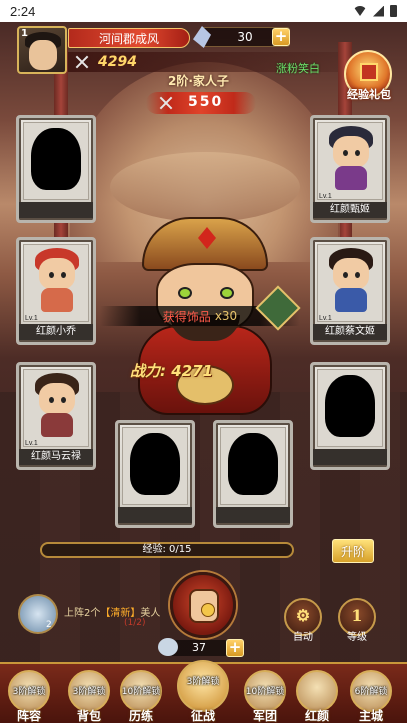  What do you see at coordinates (369, 72) in the screenshot?
I see `gift-icon` at bounding box center [369, 72].